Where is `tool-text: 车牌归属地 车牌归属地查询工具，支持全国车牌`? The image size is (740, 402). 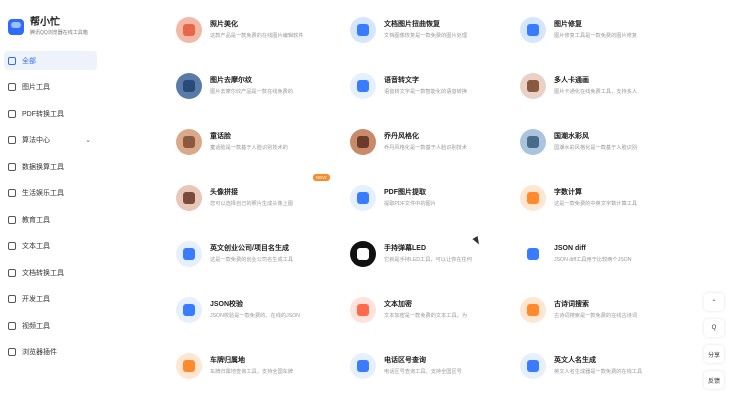
tool-text: 车牌归属地 车牌归属地查询工具，支持全国车牌 is located at coordinates (265, 366).